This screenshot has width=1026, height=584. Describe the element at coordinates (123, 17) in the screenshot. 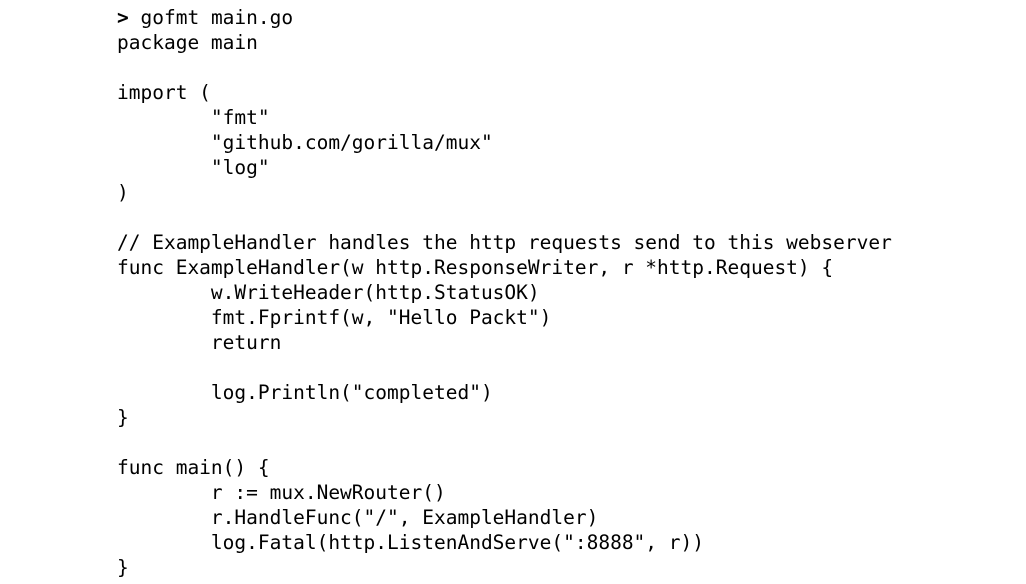

I see `prompt-symbol: >` at that location.